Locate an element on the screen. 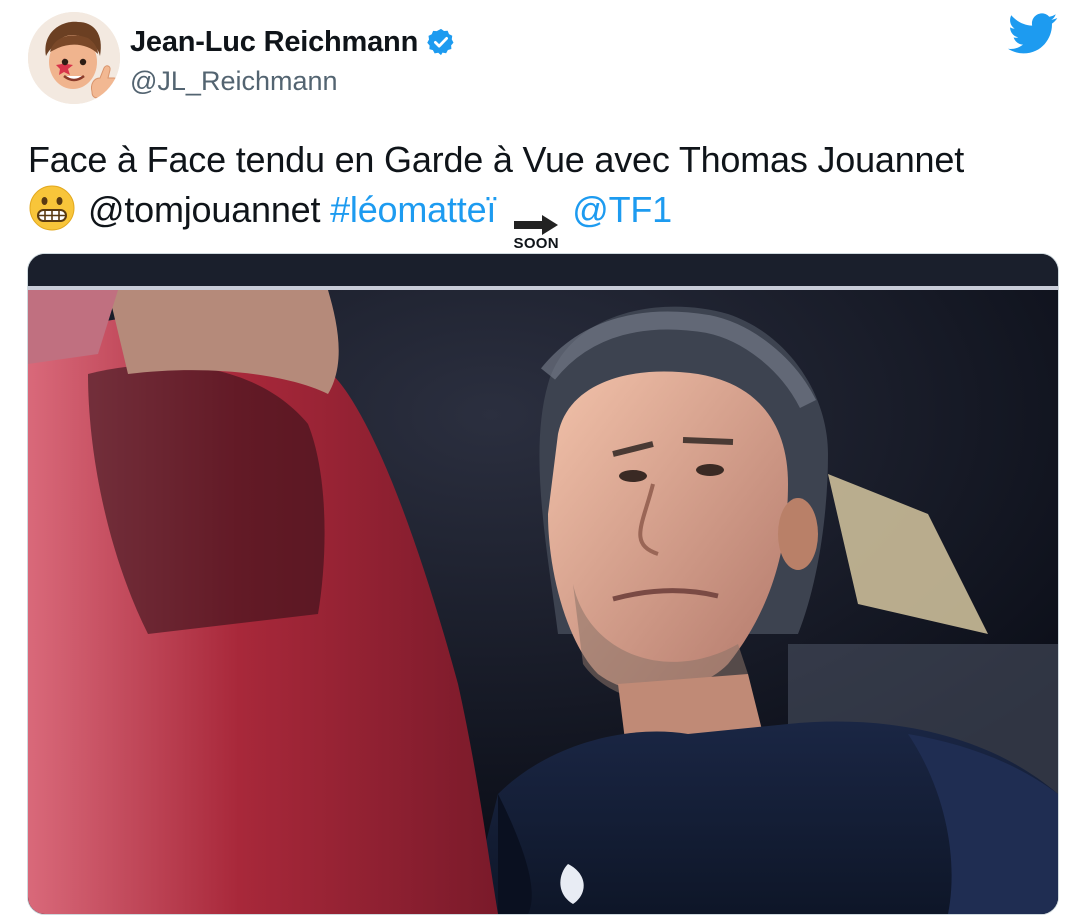 This screenshot has height=915, width=1082. mention-tf1: @TF1 is located at coordinates (622, 209).